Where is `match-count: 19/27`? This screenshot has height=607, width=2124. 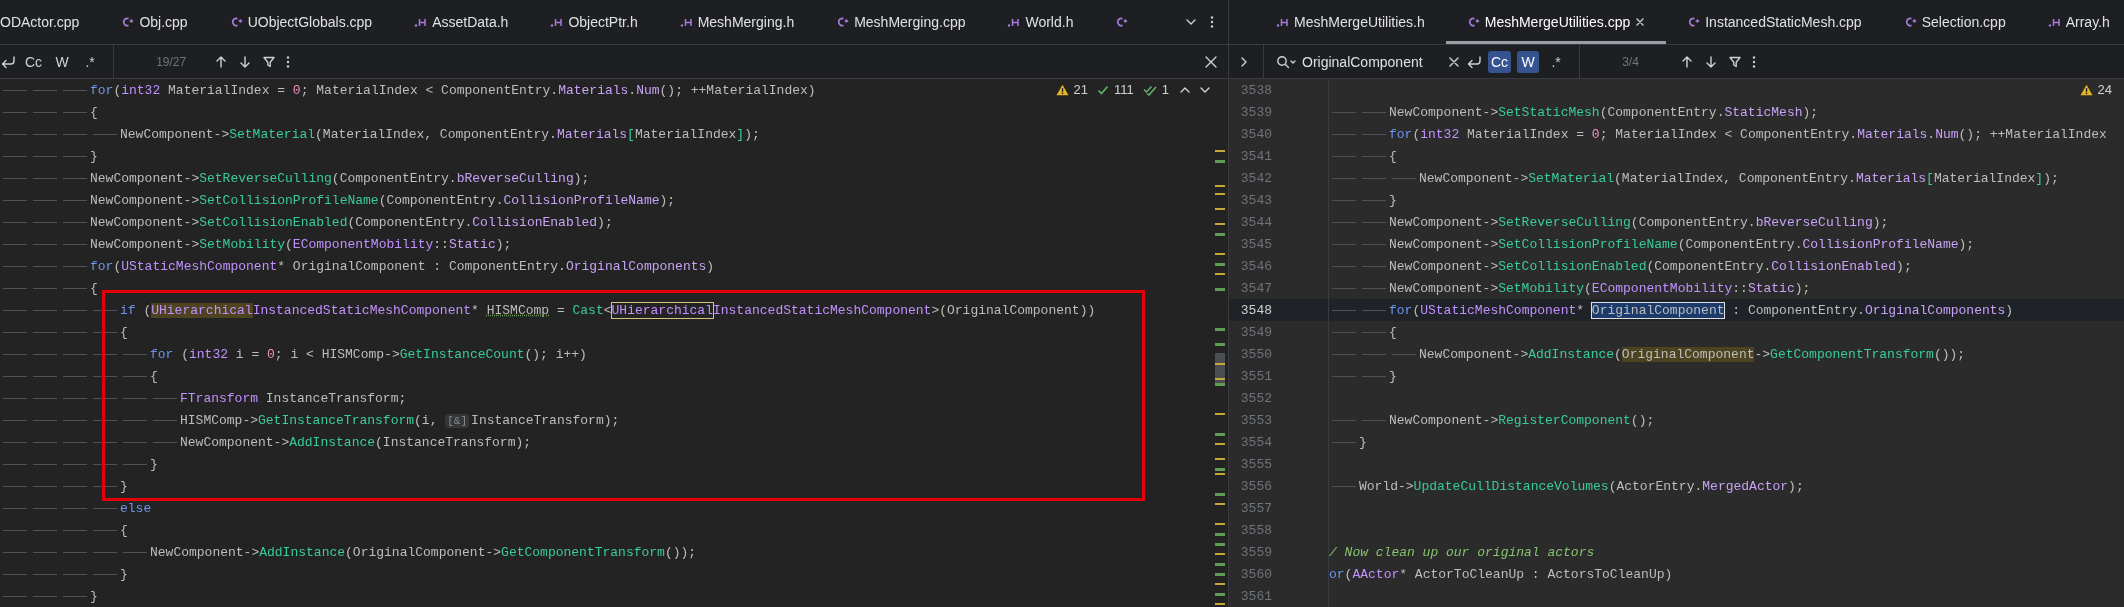
match-count: 19/27 is located at coordinates (171, 61).